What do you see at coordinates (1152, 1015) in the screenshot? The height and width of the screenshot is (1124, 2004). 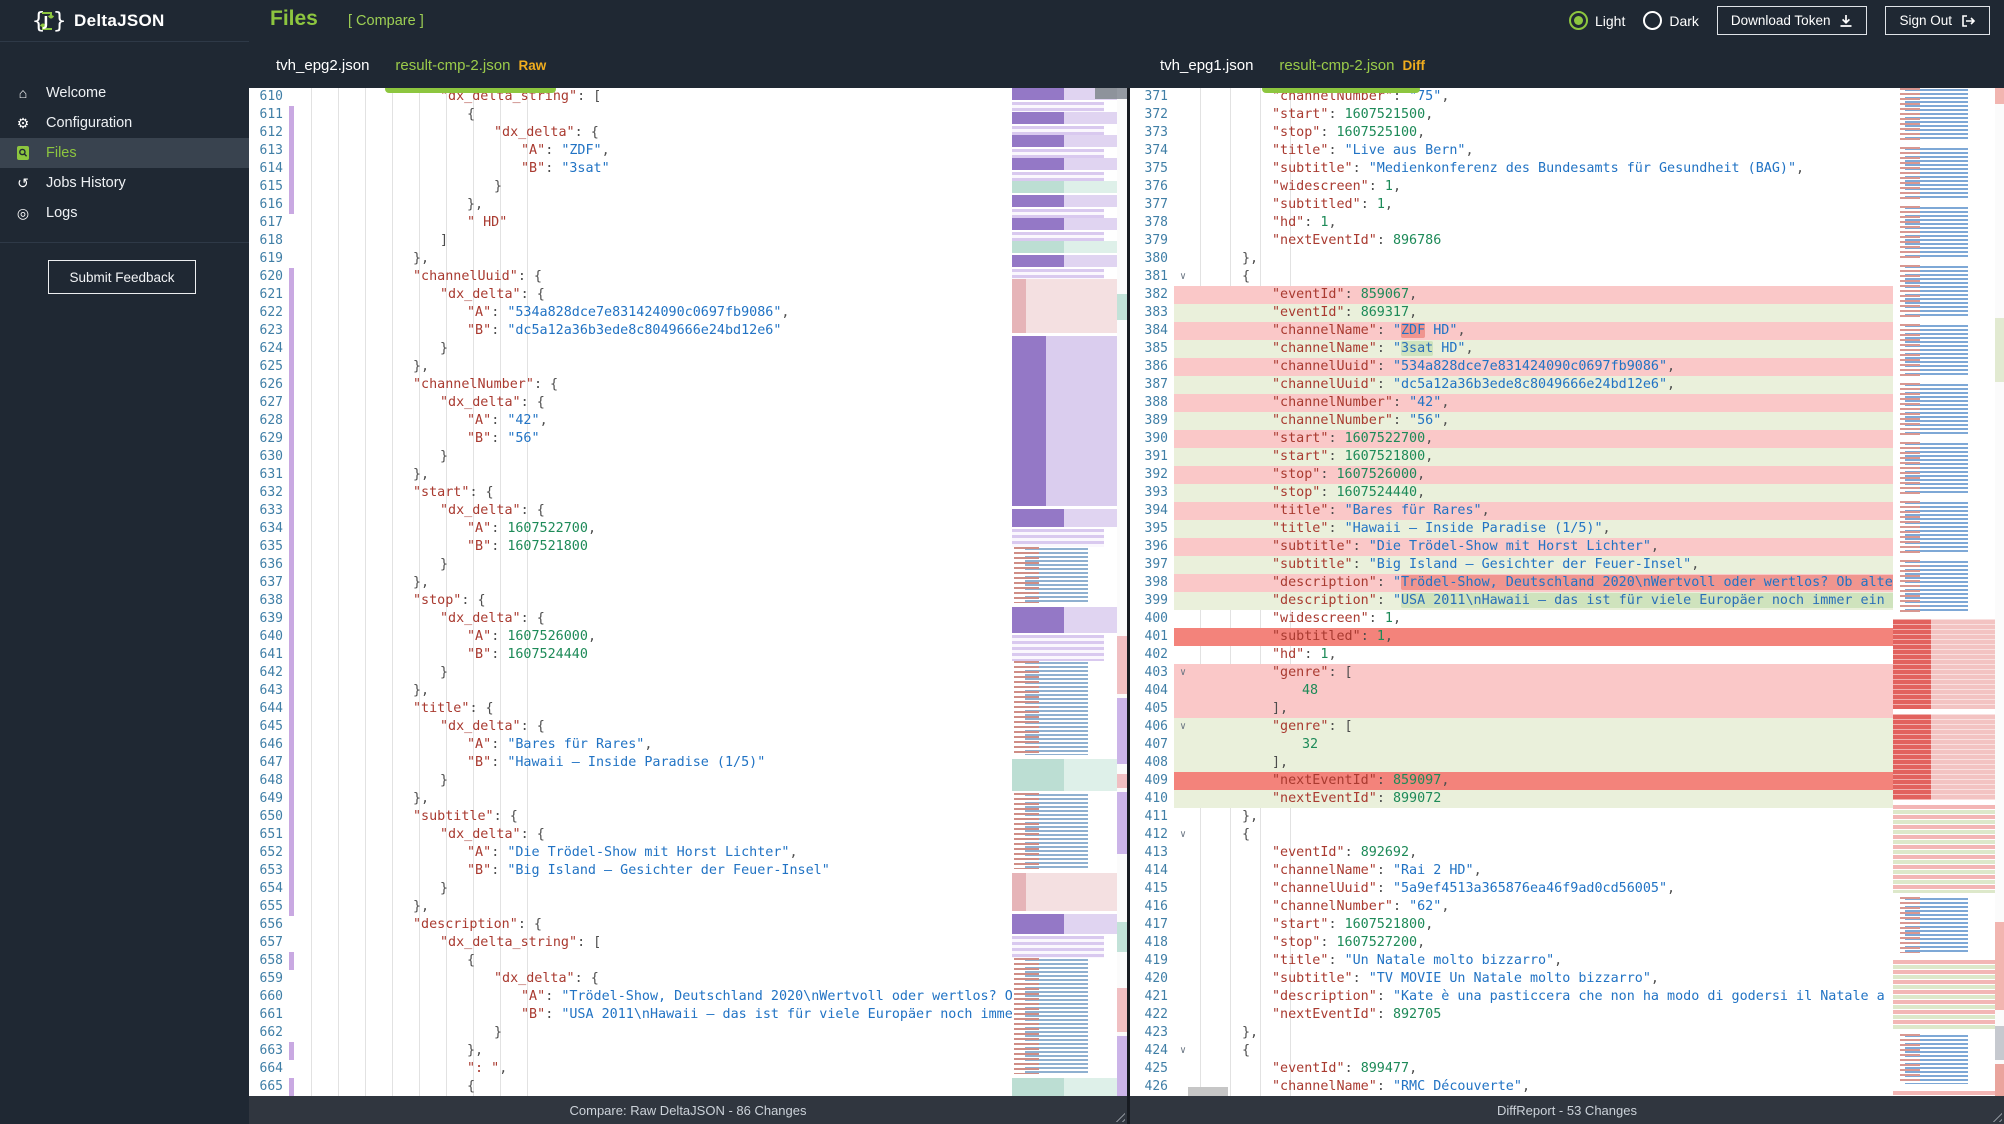 I see `line-number: 422` at bounding box center [1152, 1015].